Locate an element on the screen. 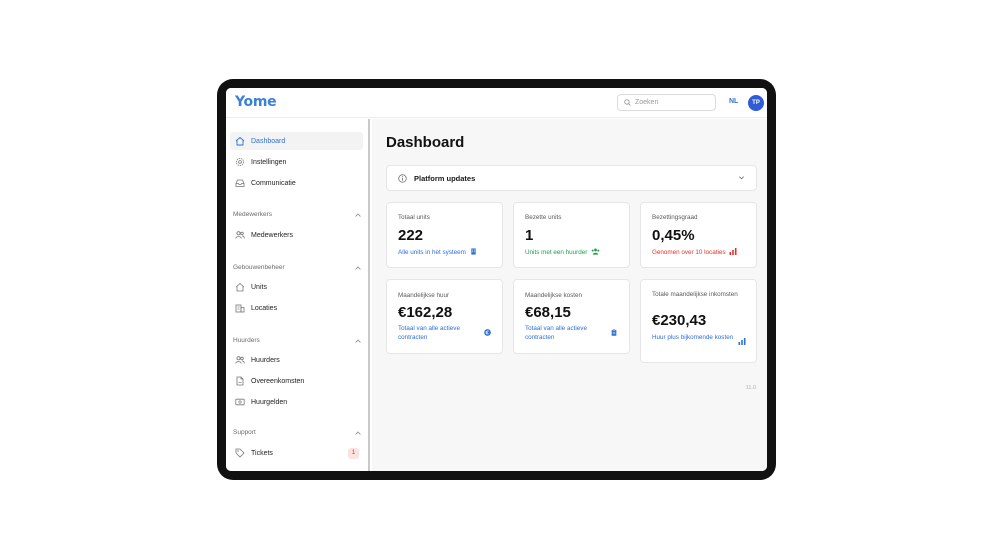 This screenshot has width=992, height=558. sidebar-item-label: Overeenkomsten is located at coordinates (278, 381).